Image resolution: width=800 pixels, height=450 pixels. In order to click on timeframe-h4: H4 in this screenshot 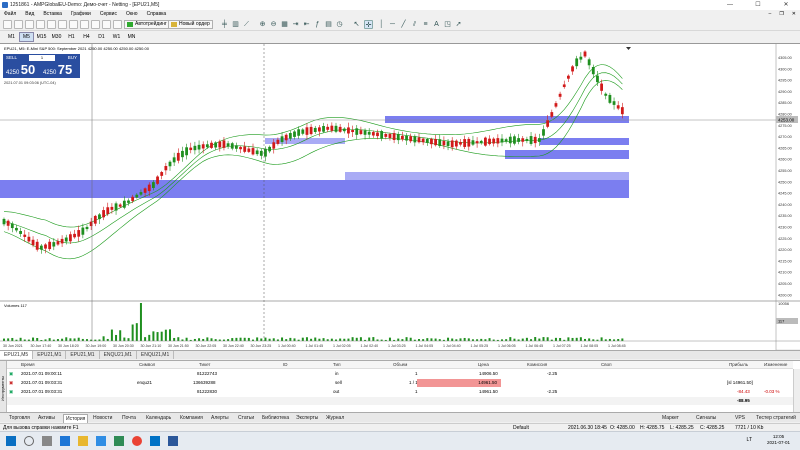, I will do `click(86, 37)`.